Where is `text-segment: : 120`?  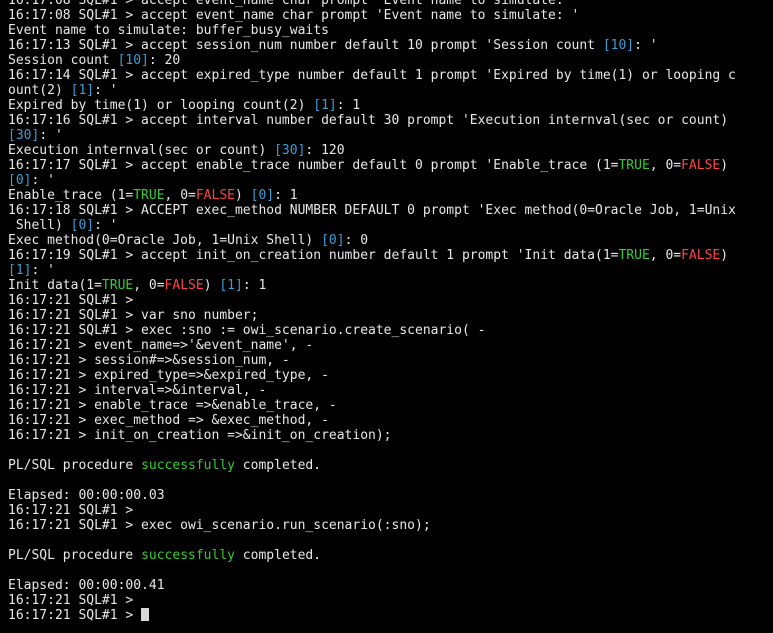
text-segment: : 120 is located at coordinates (325, 150).